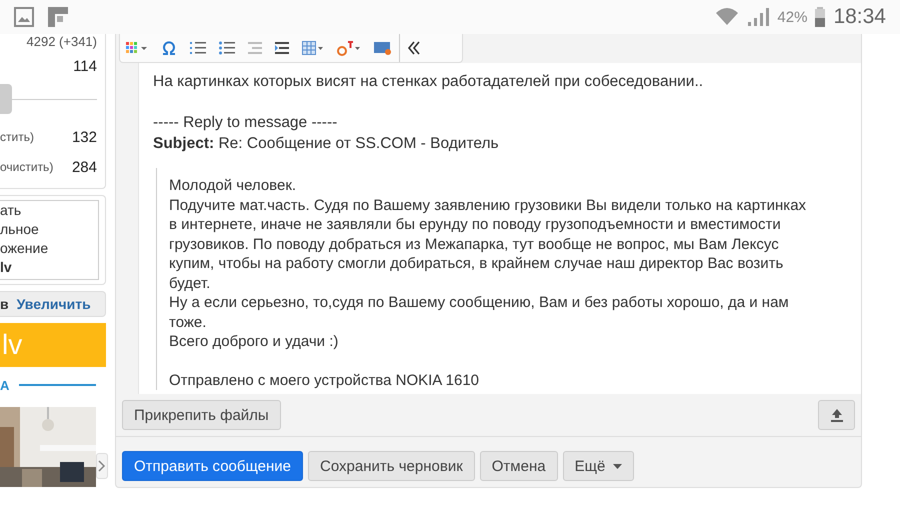  Describe the element at coordinates (84, 137) in the screenshot. I see `count-value: 132` at that location.